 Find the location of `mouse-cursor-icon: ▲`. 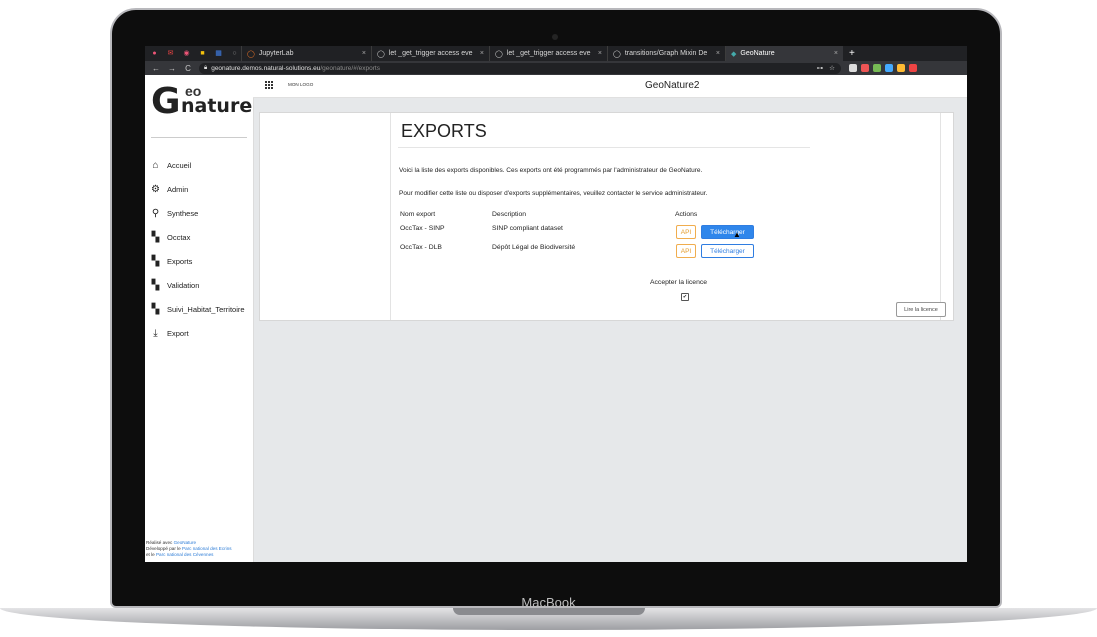

mouse-cursor-icon: ▲ is located at coordinates (737, 234).